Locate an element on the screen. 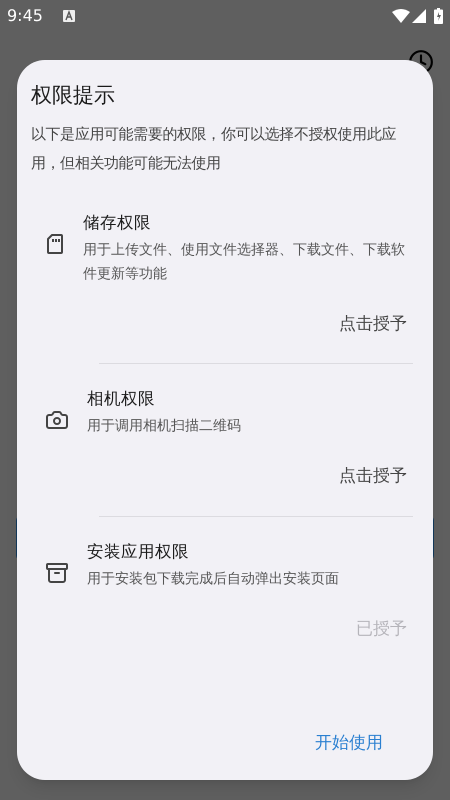 The width and height of the screenshot is (450, 800). status-time: 9:45 is located at coordinates (25, 16).